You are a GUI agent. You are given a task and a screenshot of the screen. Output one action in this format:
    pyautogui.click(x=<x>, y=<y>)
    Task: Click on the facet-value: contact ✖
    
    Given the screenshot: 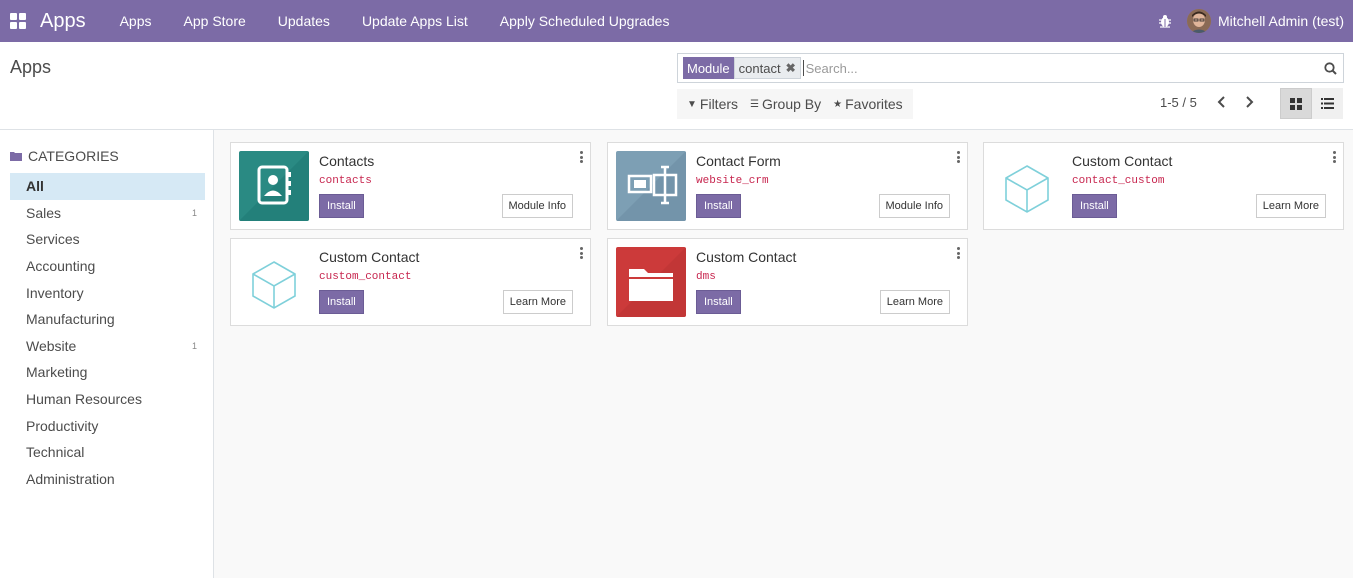 What is the action you would take?
    pyautogui.click(x=767, y=68)
    